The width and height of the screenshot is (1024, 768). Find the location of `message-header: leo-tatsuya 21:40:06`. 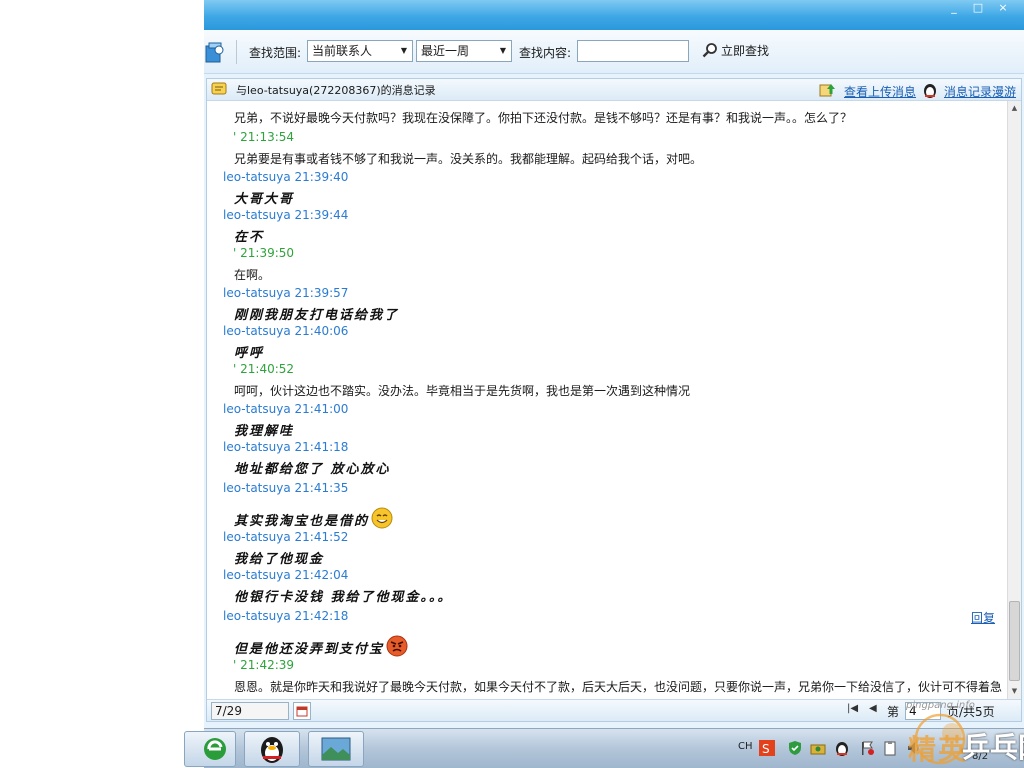

message-header: leo-tatsuya 21:40:06 is located at coordinates (286, 331).